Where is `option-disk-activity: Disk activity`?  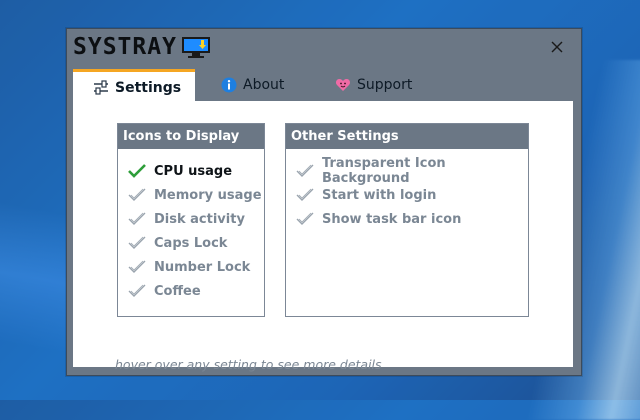
option-disk-activity: Disk activity is located at coordinates (196, 219).